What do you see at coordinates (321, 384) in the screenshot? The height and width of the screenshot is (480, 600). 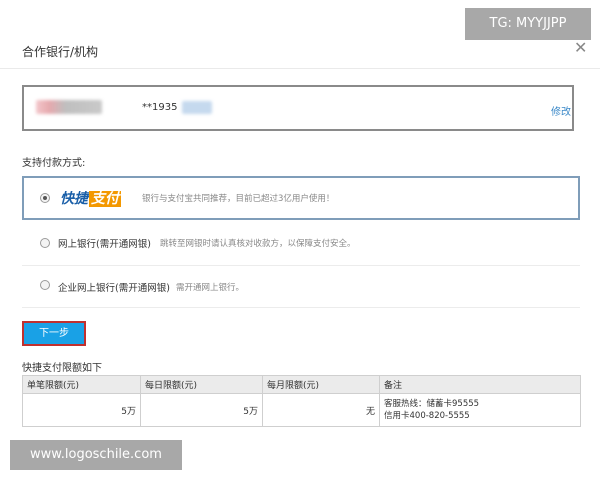 I see `header-monthly-limit: 每月限额(元)` at bounding box center [321, 384].